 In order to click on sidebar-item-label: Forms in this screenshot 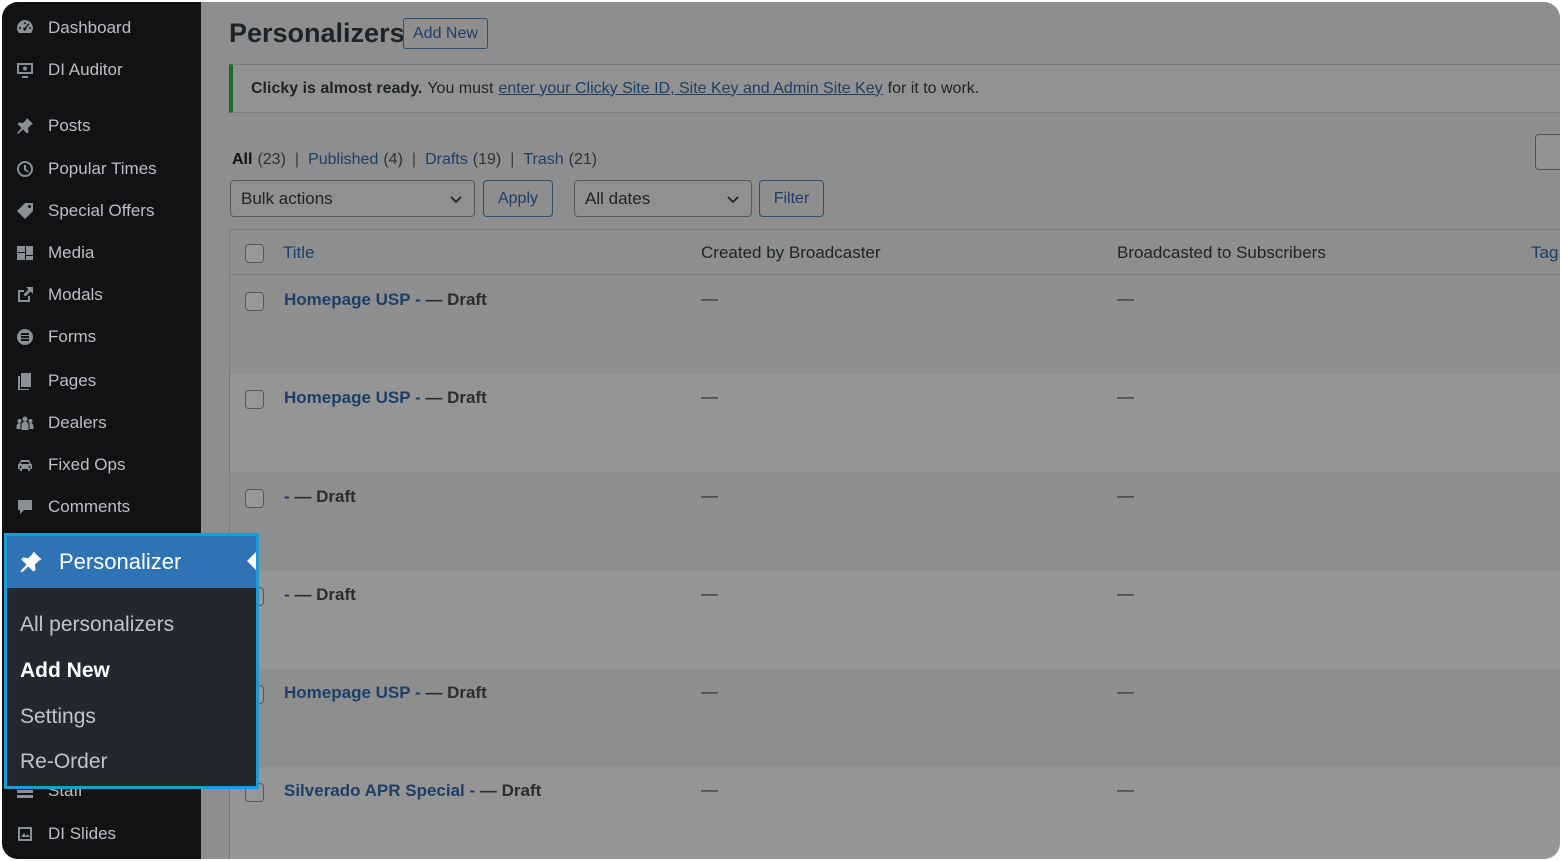, I will do `click(72, 336)`.